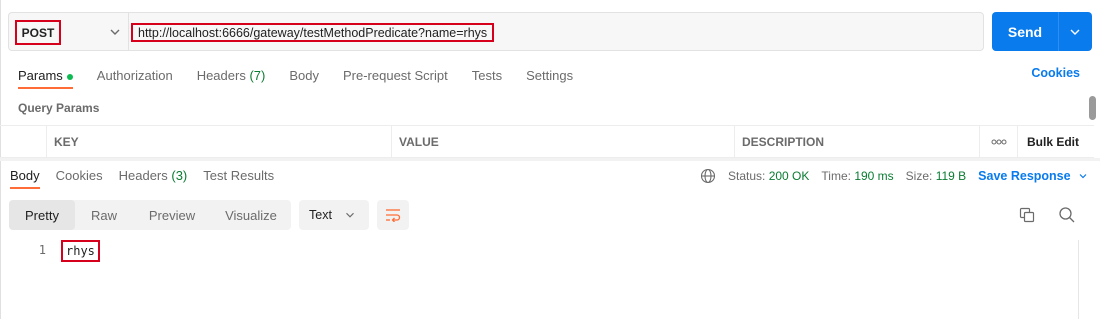 Image resolution: width=1100 pixels, height=319 pixels. I want to click on status-info: Status: 200 OK, so click(768, 176).